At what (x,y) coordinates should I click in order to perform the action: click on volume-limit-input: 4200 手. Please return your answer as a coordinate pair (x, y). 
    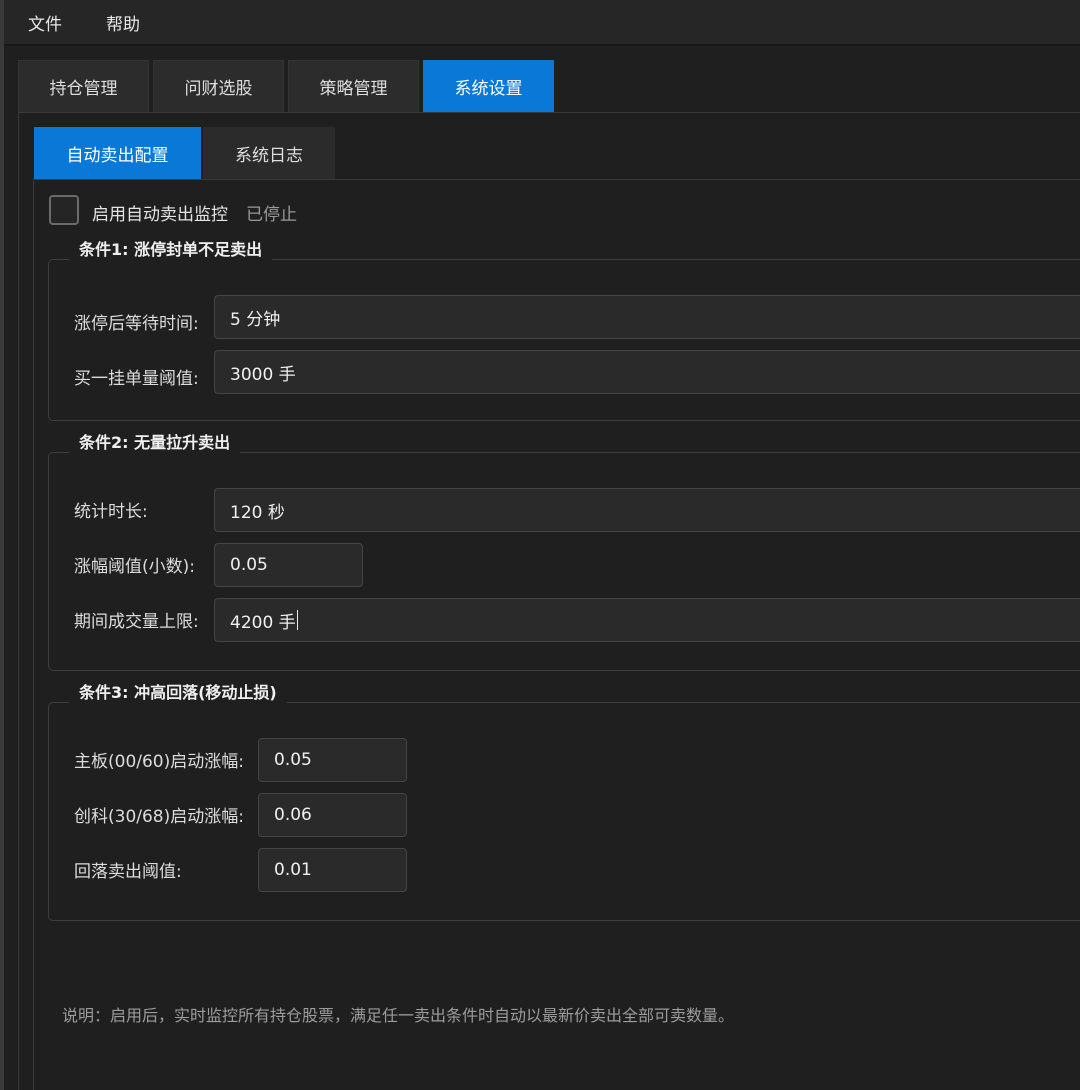
    Looking at the image, I should click on (647, 620).